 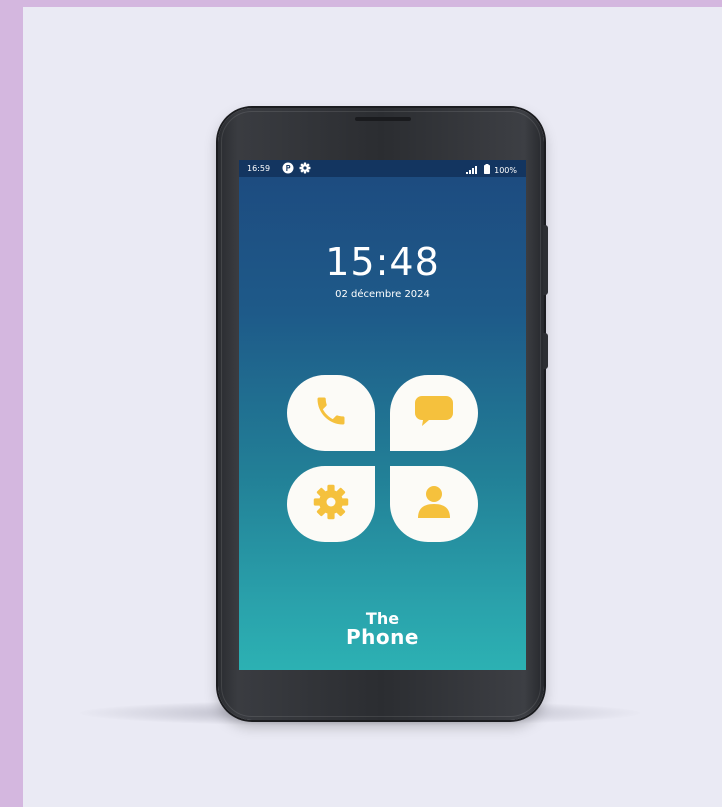 What do you see at coordinates (288, 169) in the screenshot?
I see `p-badge-icon` at bounding box center [288, 169].